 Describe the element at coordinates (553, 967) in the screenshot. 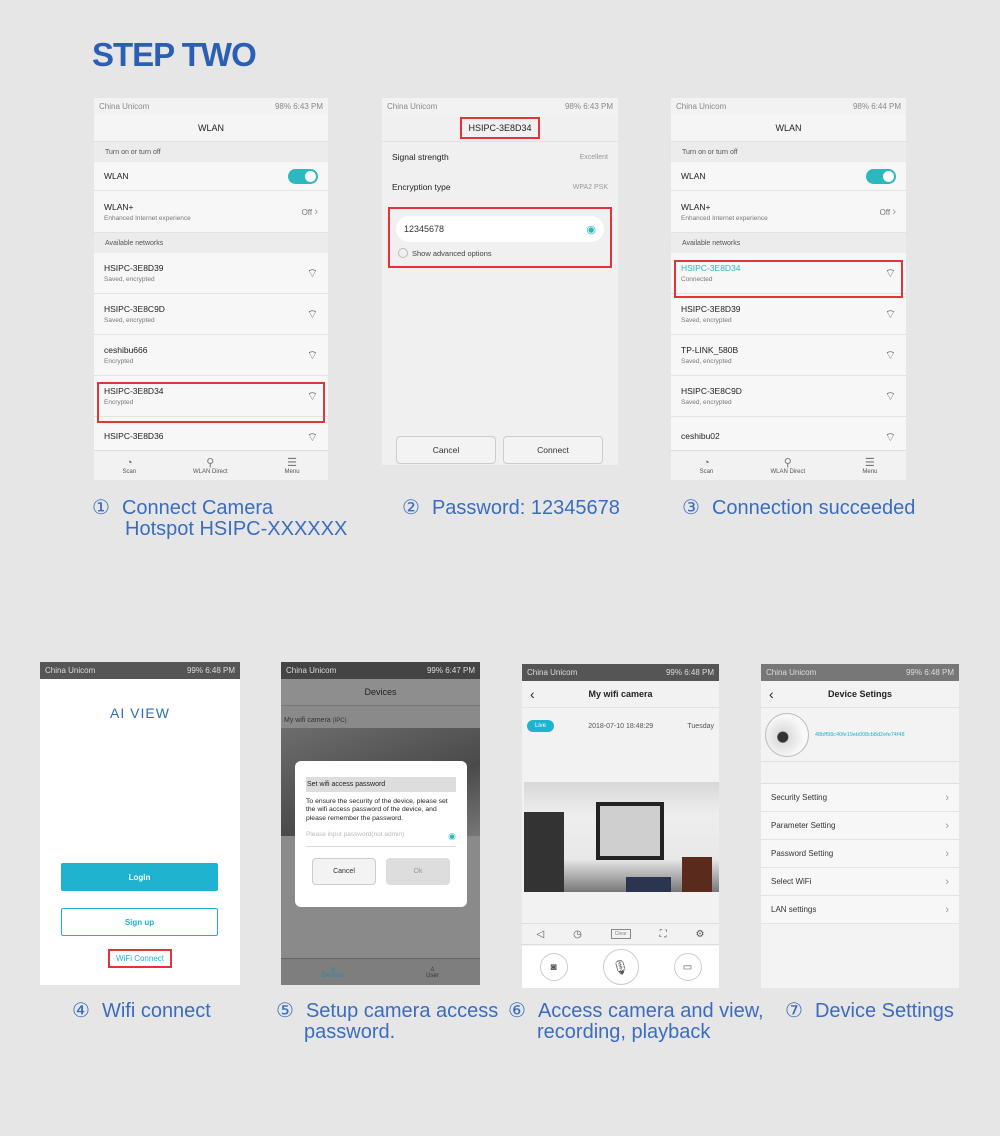

I see `snapshot-button: ◙` at that location.